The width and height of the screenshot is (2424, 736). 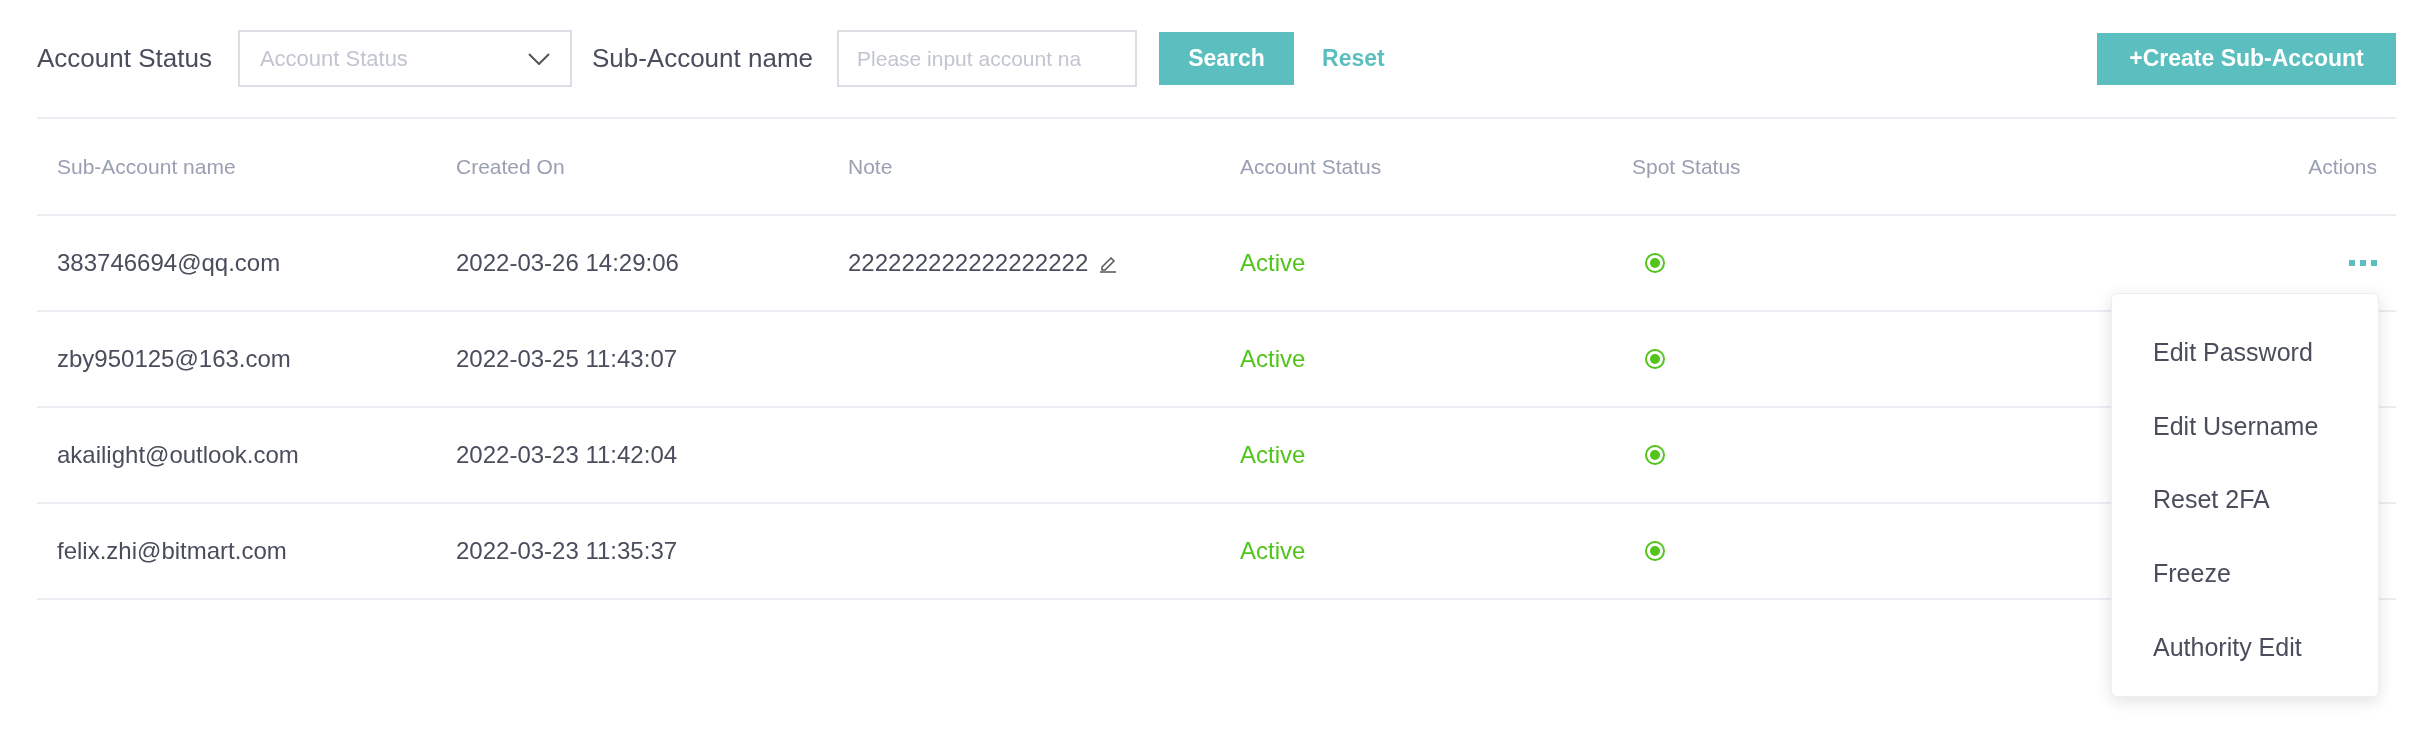 What do you see at coordinates (870, 166) in the screenshot?
I see `column-header: Note` at bounding box center [870, 166].